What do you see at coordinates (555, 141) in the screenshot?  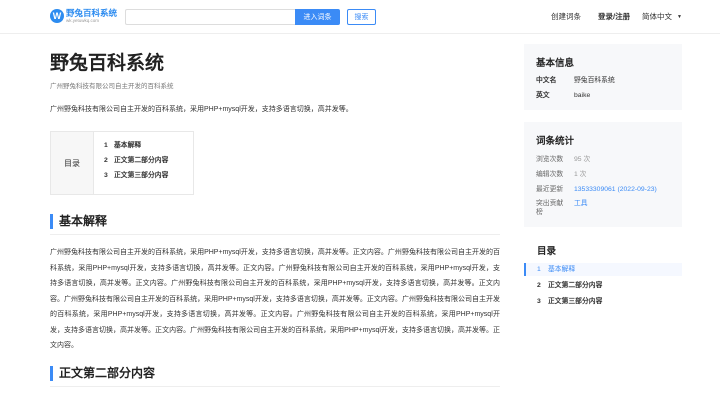 I see `stats-title: 词条统计` at bounding box center [555, 141].